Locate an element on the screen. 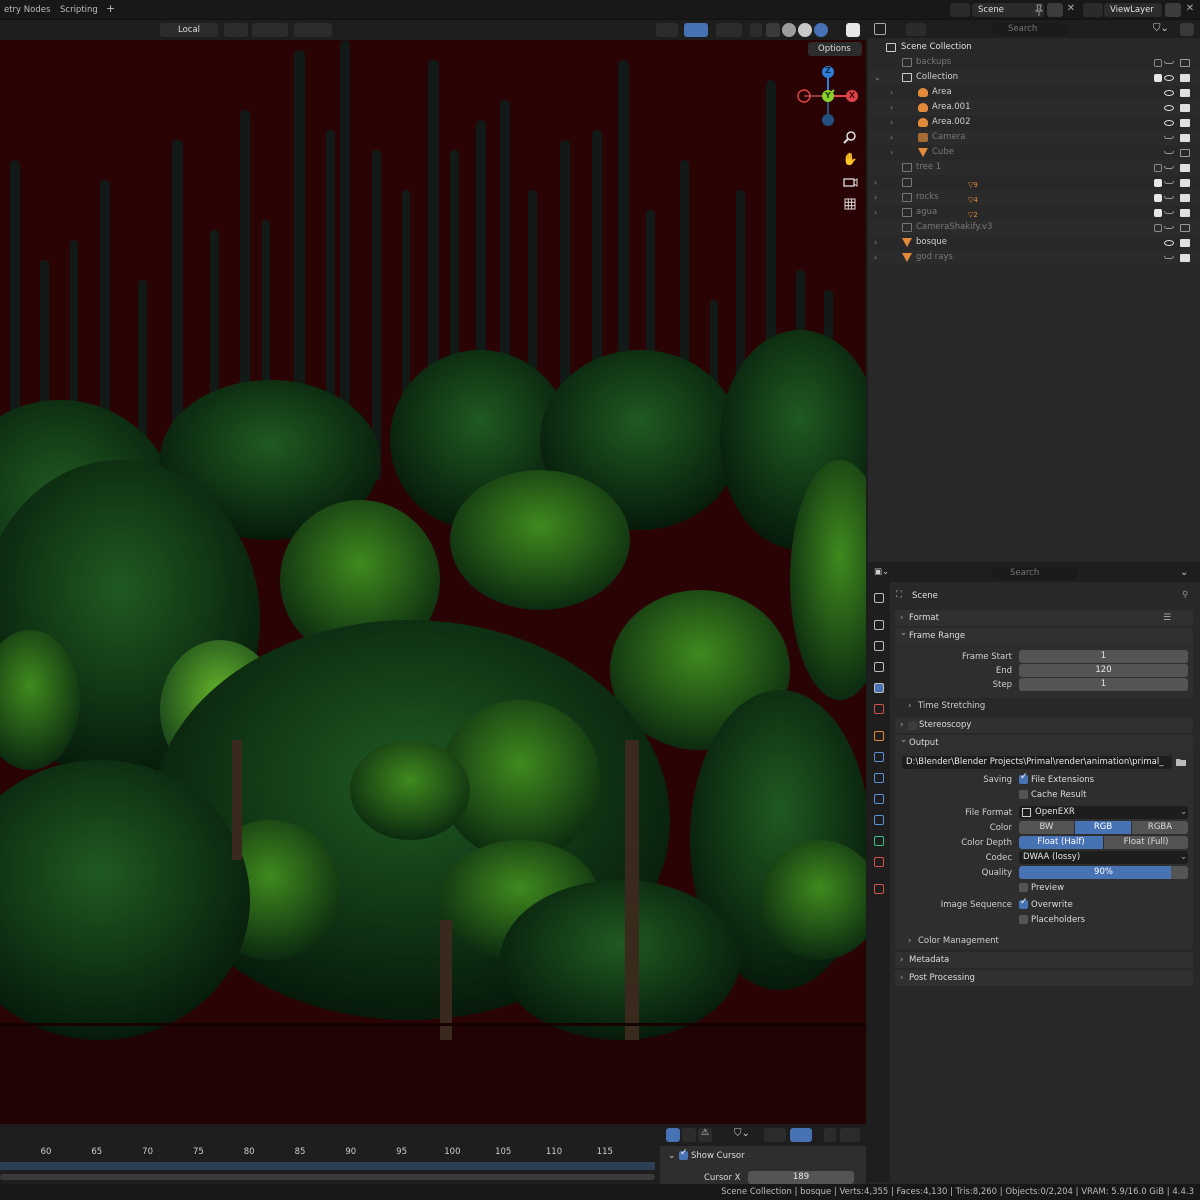  panel-post-processing: Post Processing is located at coordinates (1044, 978).